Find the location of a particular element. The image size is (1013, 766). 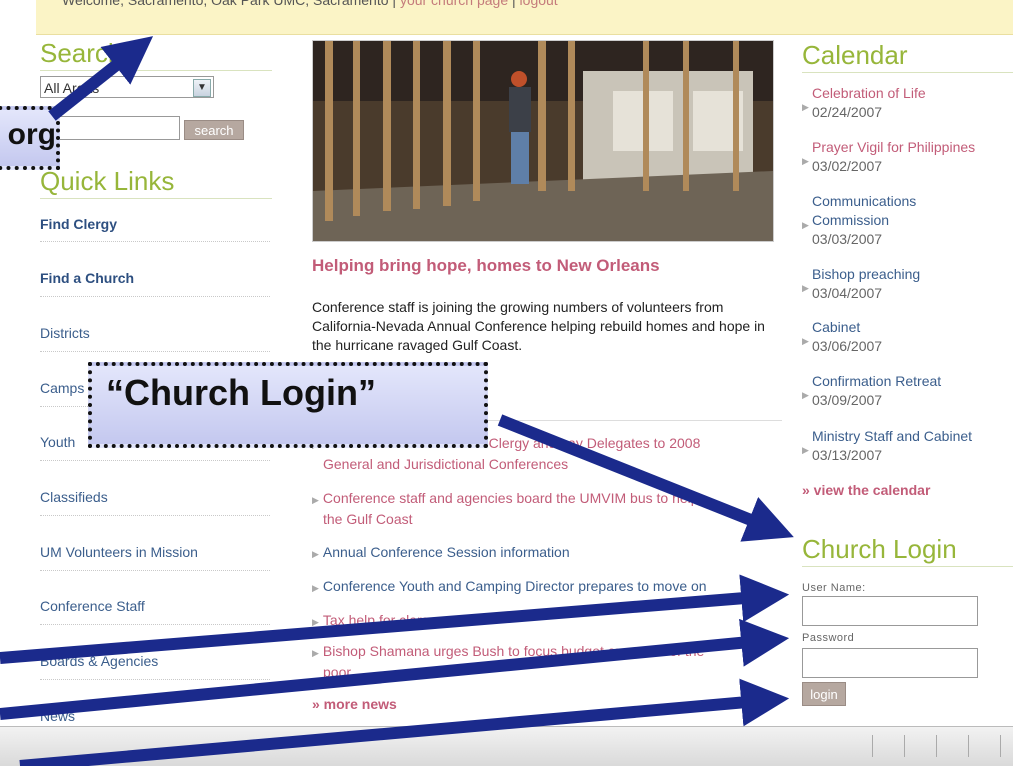

search-heading: Search is located at coordinates (81, 53).